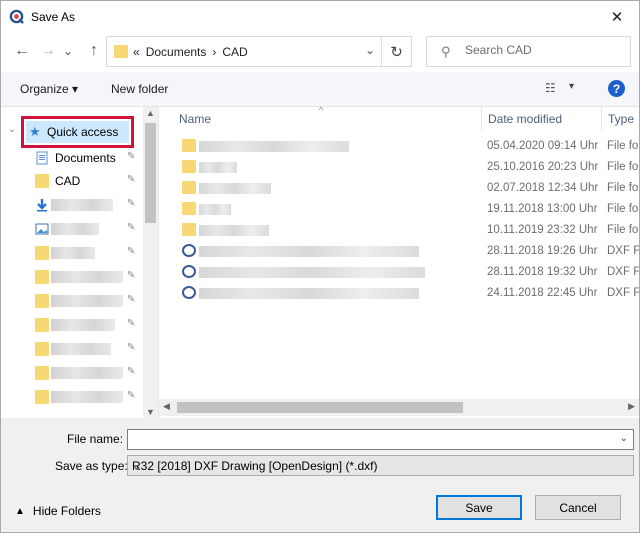 Image resolution: width=640 pixels, height=533 pixels. Describe the element at coordinates (16, 16) in the screenshot. I see `app-icon` at that location.